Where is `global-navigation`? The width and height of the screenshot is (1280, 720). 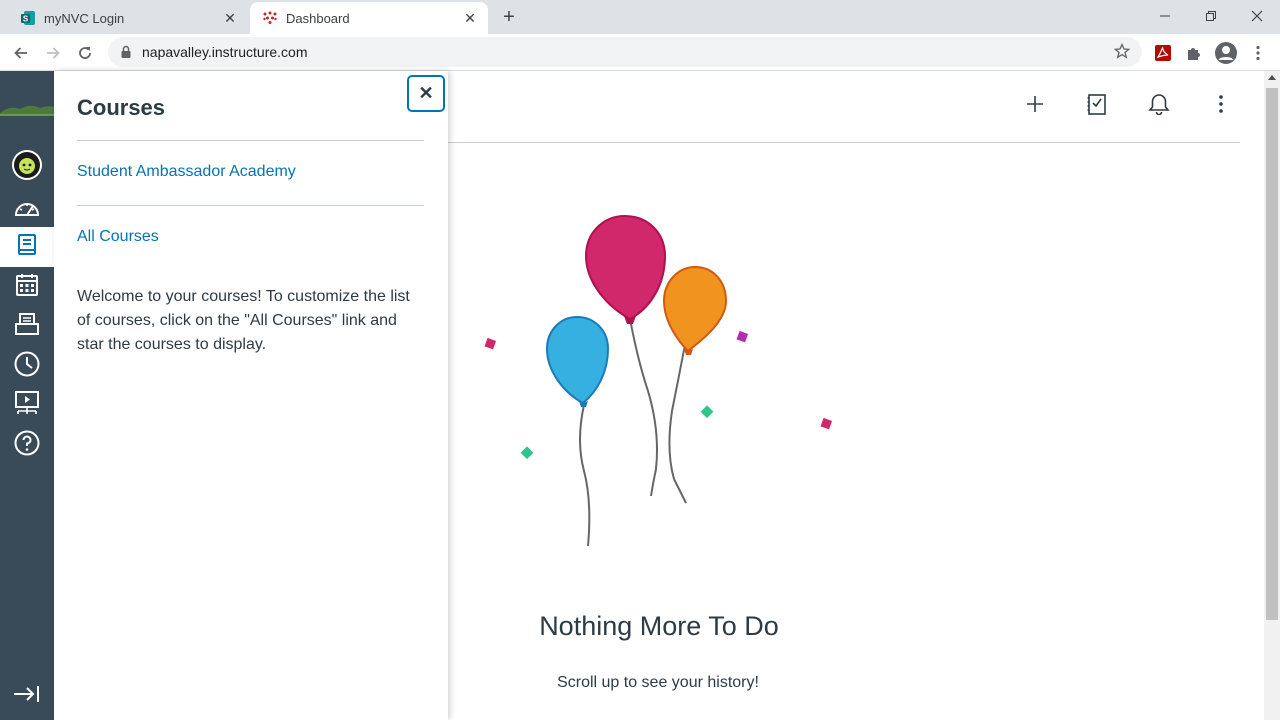
global-navigation is located at coordinates (27, 395).